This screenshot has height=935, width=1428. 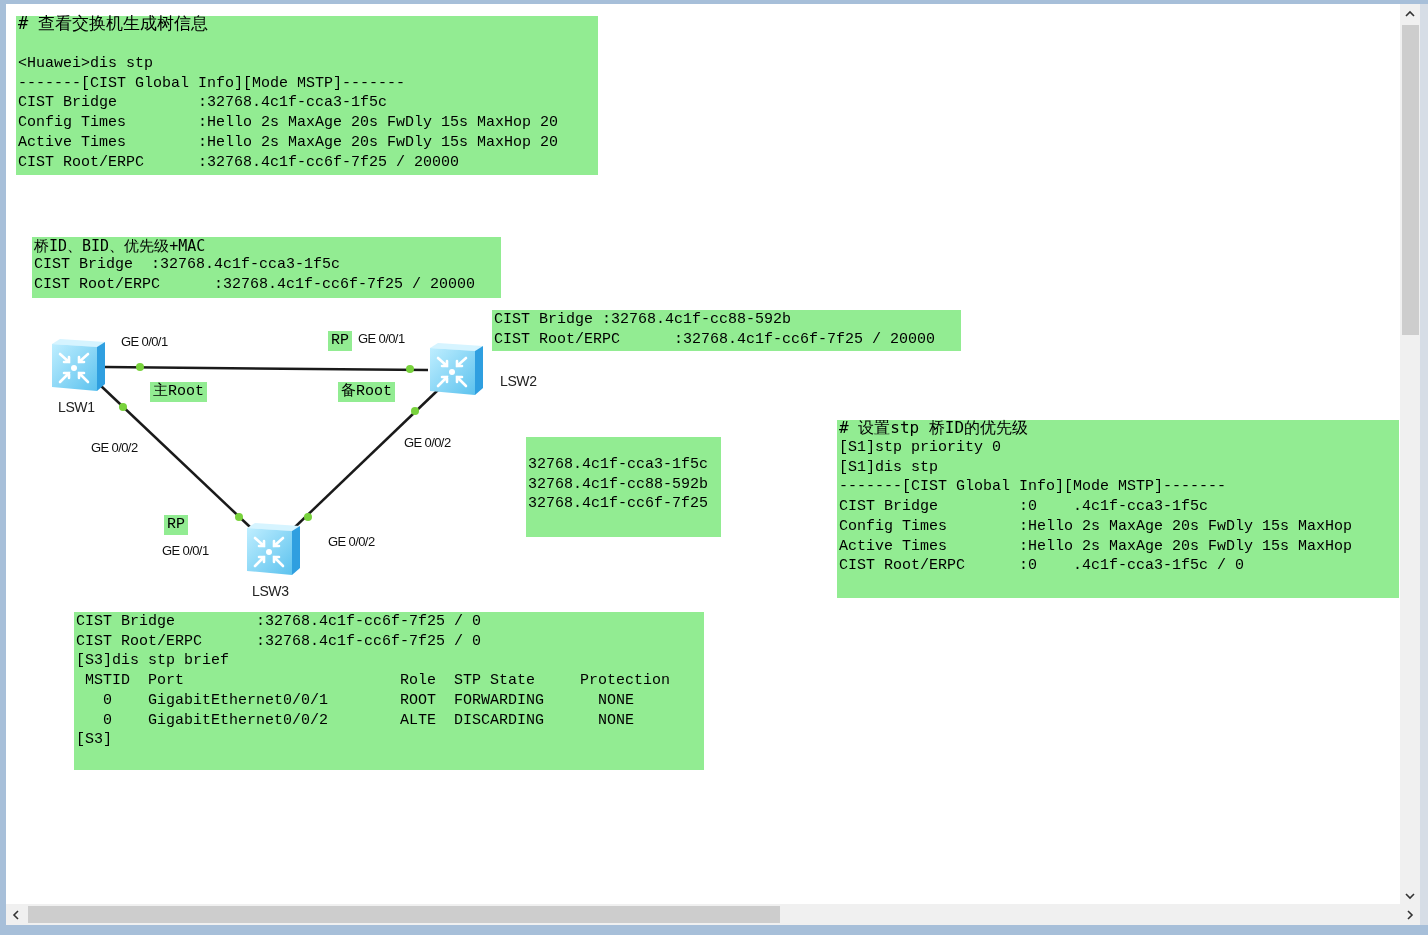 I want to click on device-label: LSW2, so click(x=518, y=381).